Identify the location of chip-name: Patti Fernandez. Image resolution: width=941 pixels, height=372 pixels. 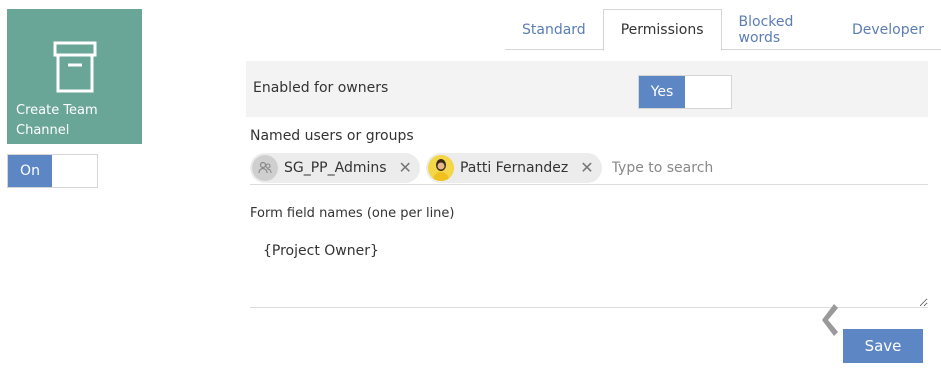
(514, 168).